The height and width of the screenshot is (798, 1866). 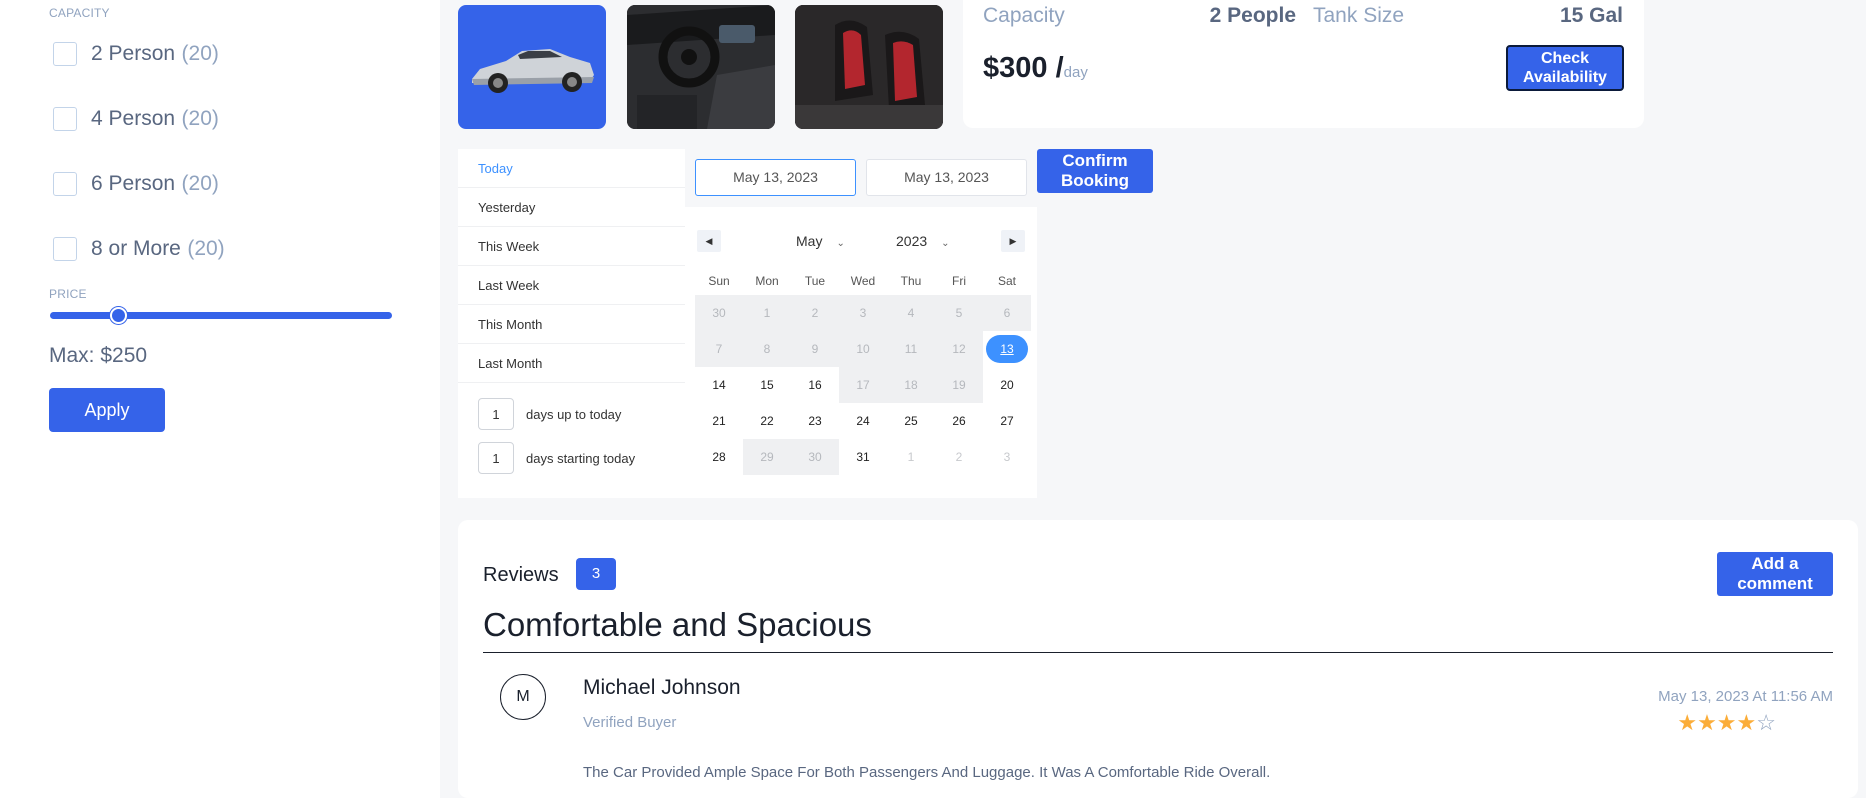 What do you see at coordinates (809, 241) in the screenshot?
I see `month-select-value: May` at bounding box center [809, 241].